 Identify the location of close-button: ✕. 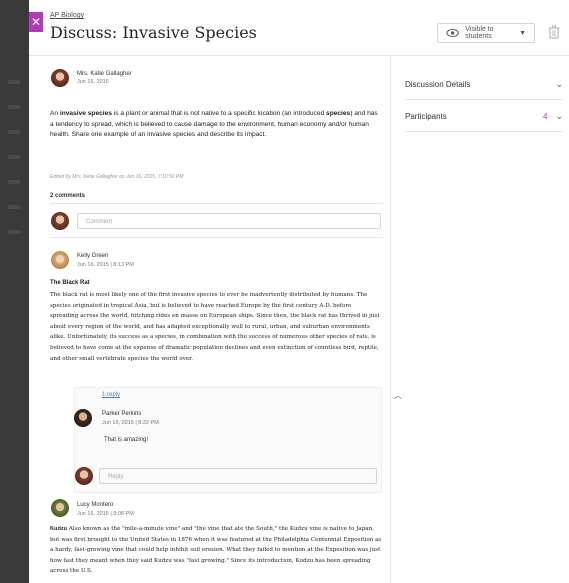
(36, 22).